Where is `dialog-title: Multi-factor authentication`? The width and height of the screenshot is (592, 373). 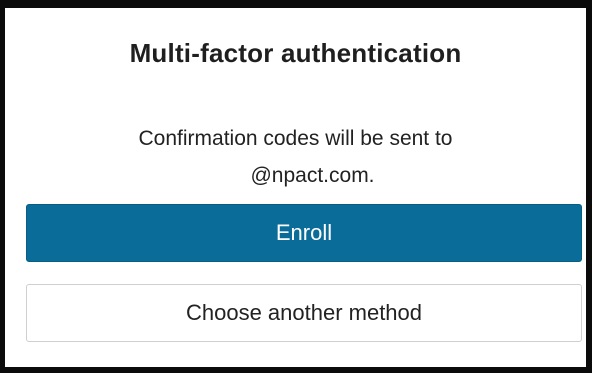
dialog-title: Multi-factor authentication is located at coordinates (295, 53).